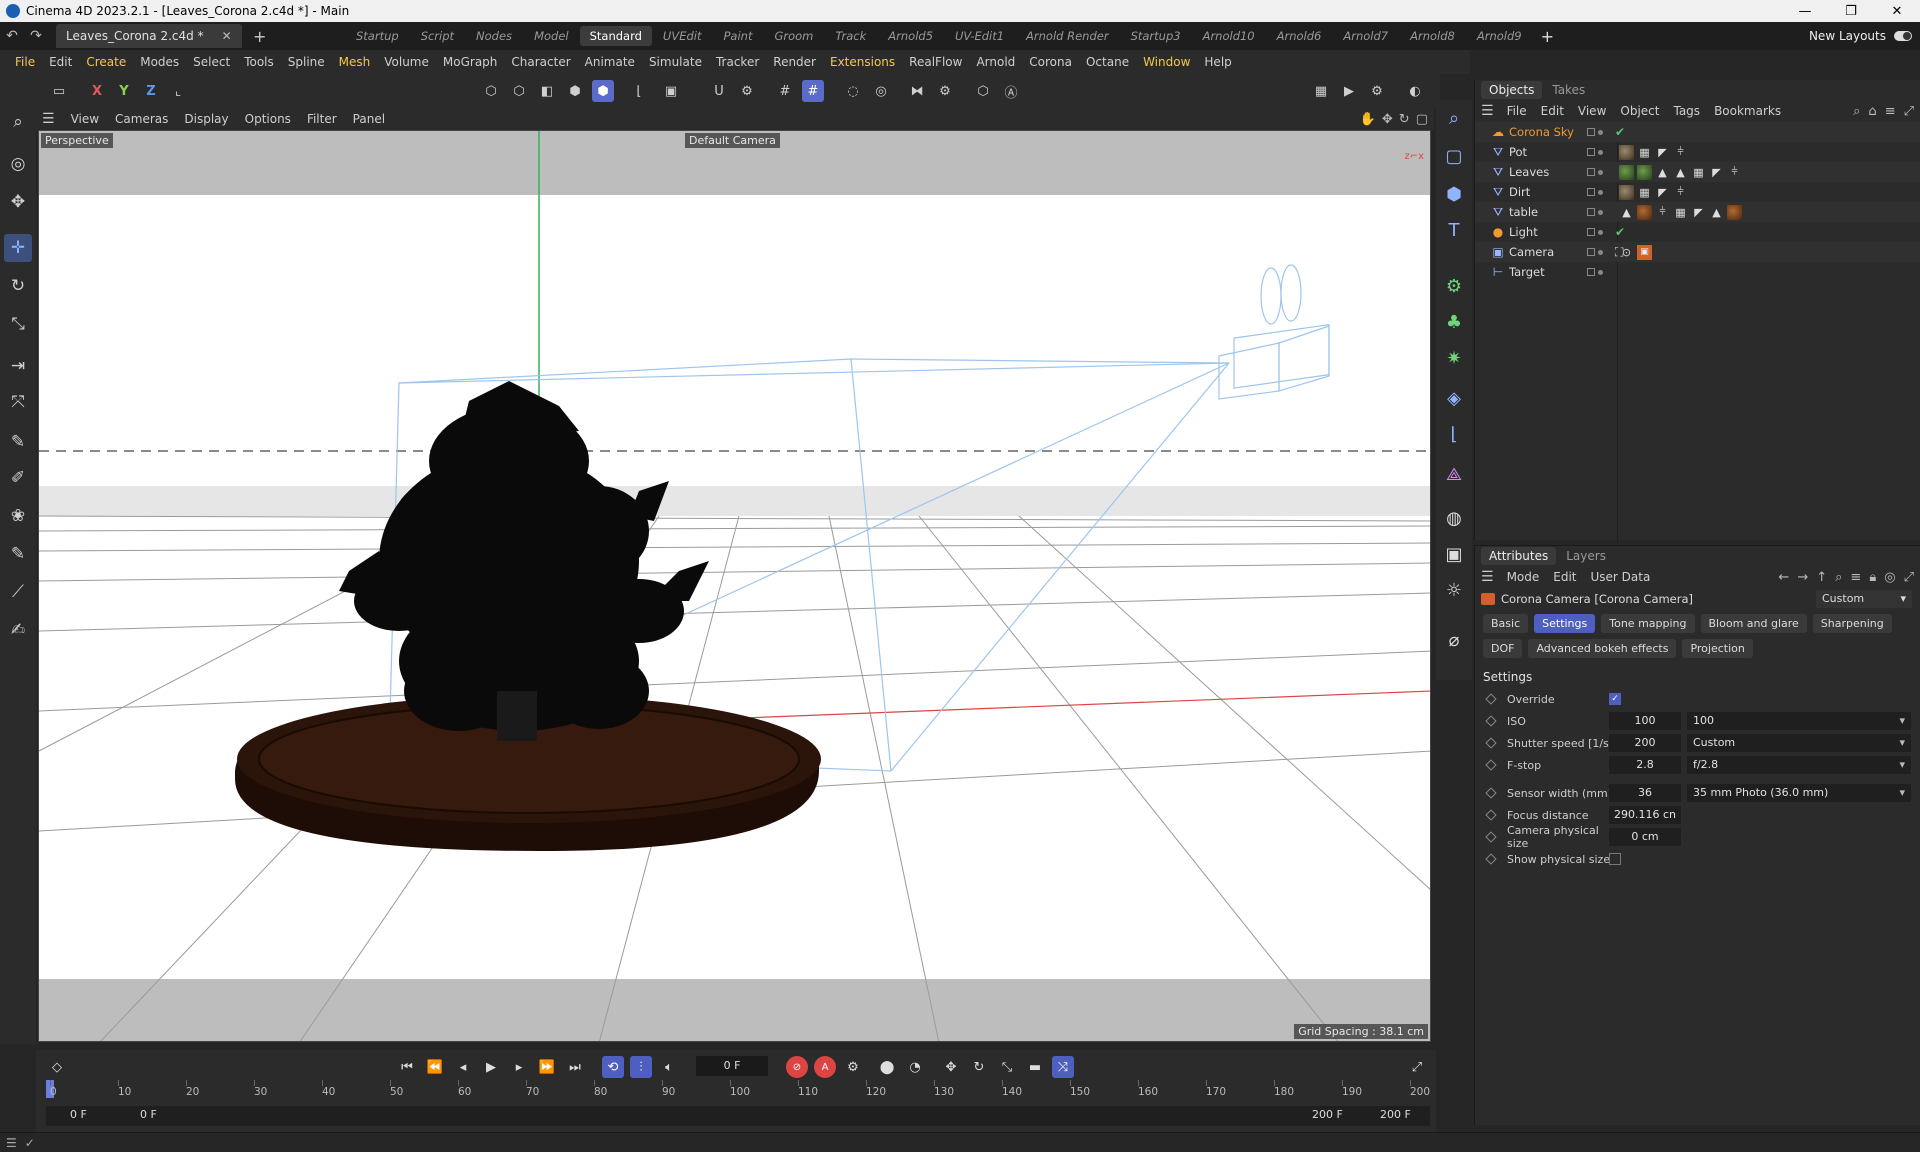  Describe the element at coordinates (18, 478) in the screenshot. I see `sculpt-brush-icon: ✐` at that location.